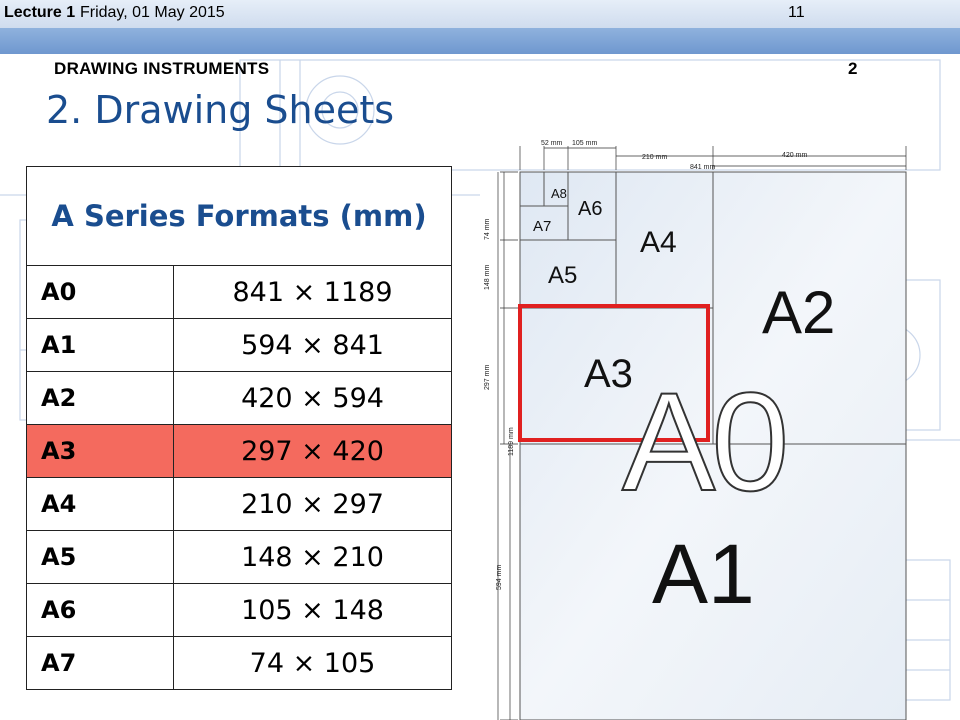 The height and width of the screenshot is (720, 960). Describe the element at coordinates (100, 451) in the screenshot. I see `format-code: A3` at that location.